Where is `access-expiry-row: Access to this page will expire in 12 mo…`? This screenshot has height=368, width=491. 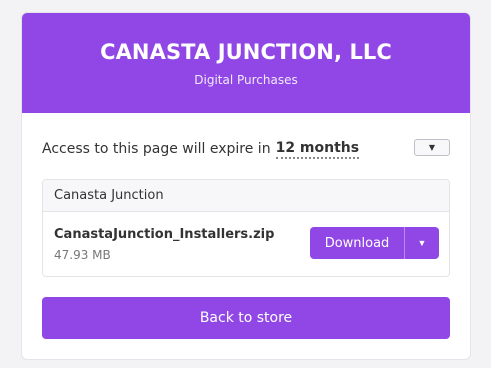
access-expiry-row: Access to this page will expire in 12 mo… is located at coordinates (246, 149).